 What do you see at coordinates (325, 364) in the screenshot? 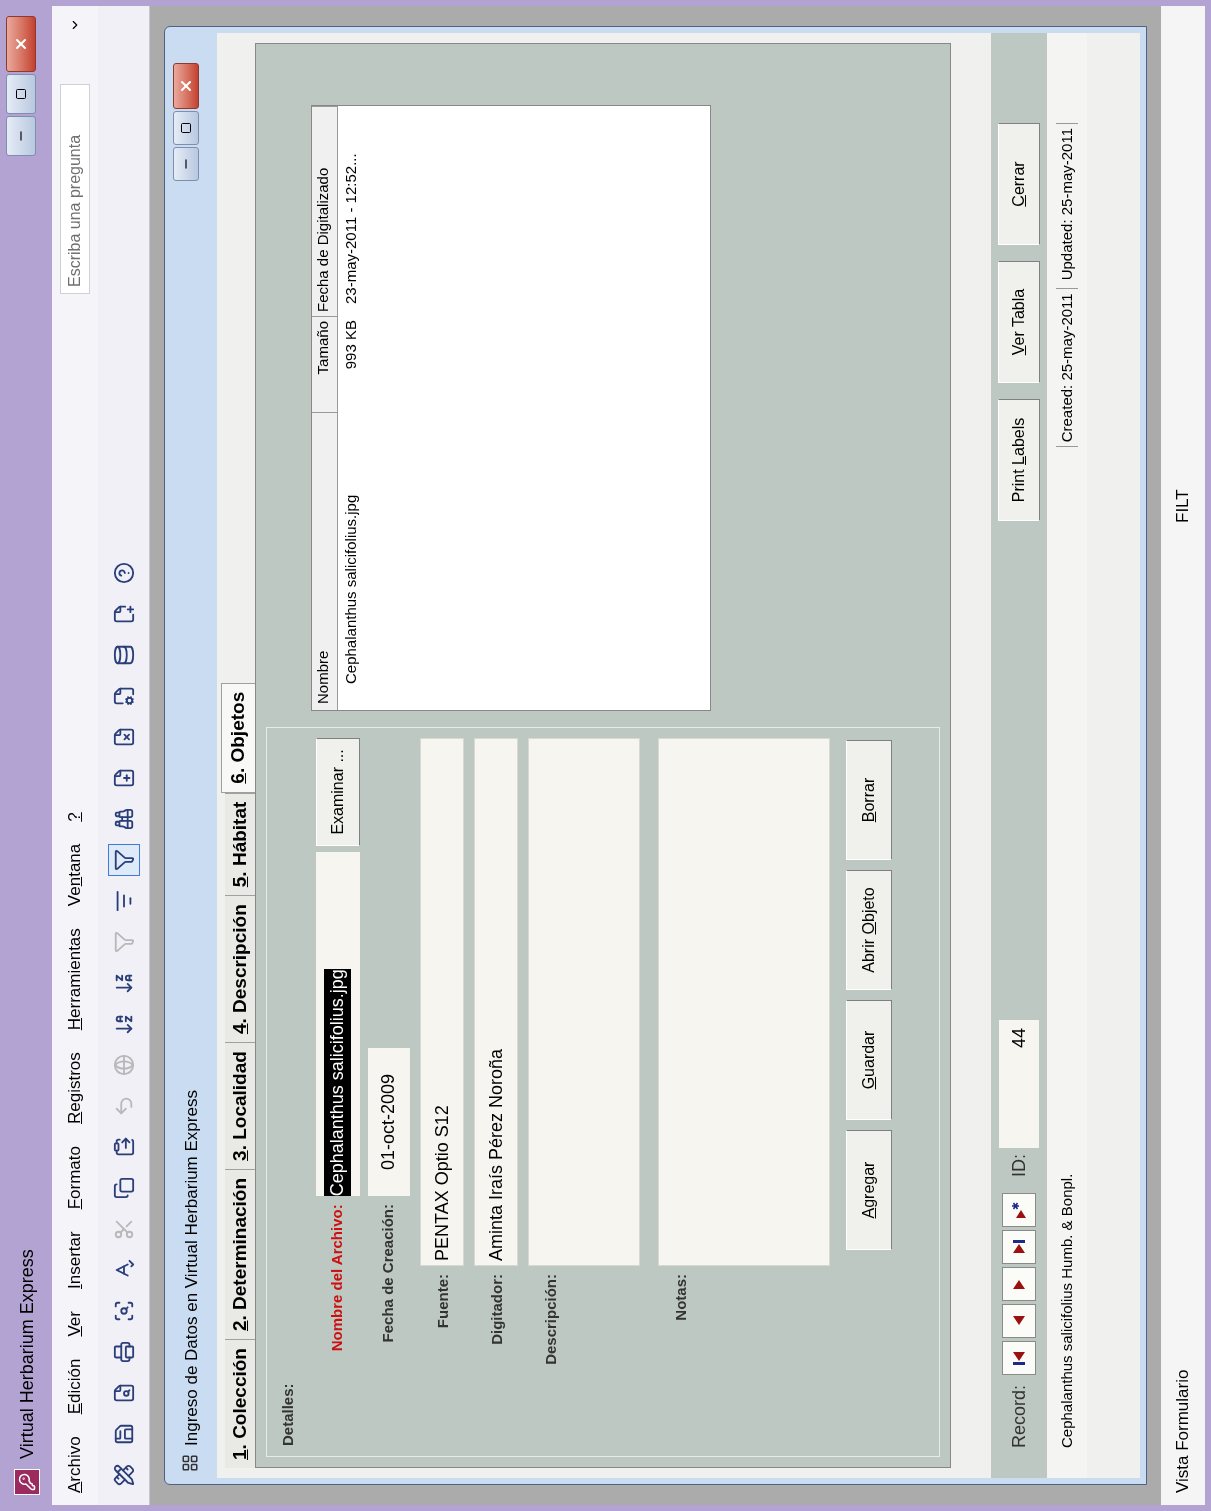
I see `column-header: Tamaño` at bounding box center [325, 364].